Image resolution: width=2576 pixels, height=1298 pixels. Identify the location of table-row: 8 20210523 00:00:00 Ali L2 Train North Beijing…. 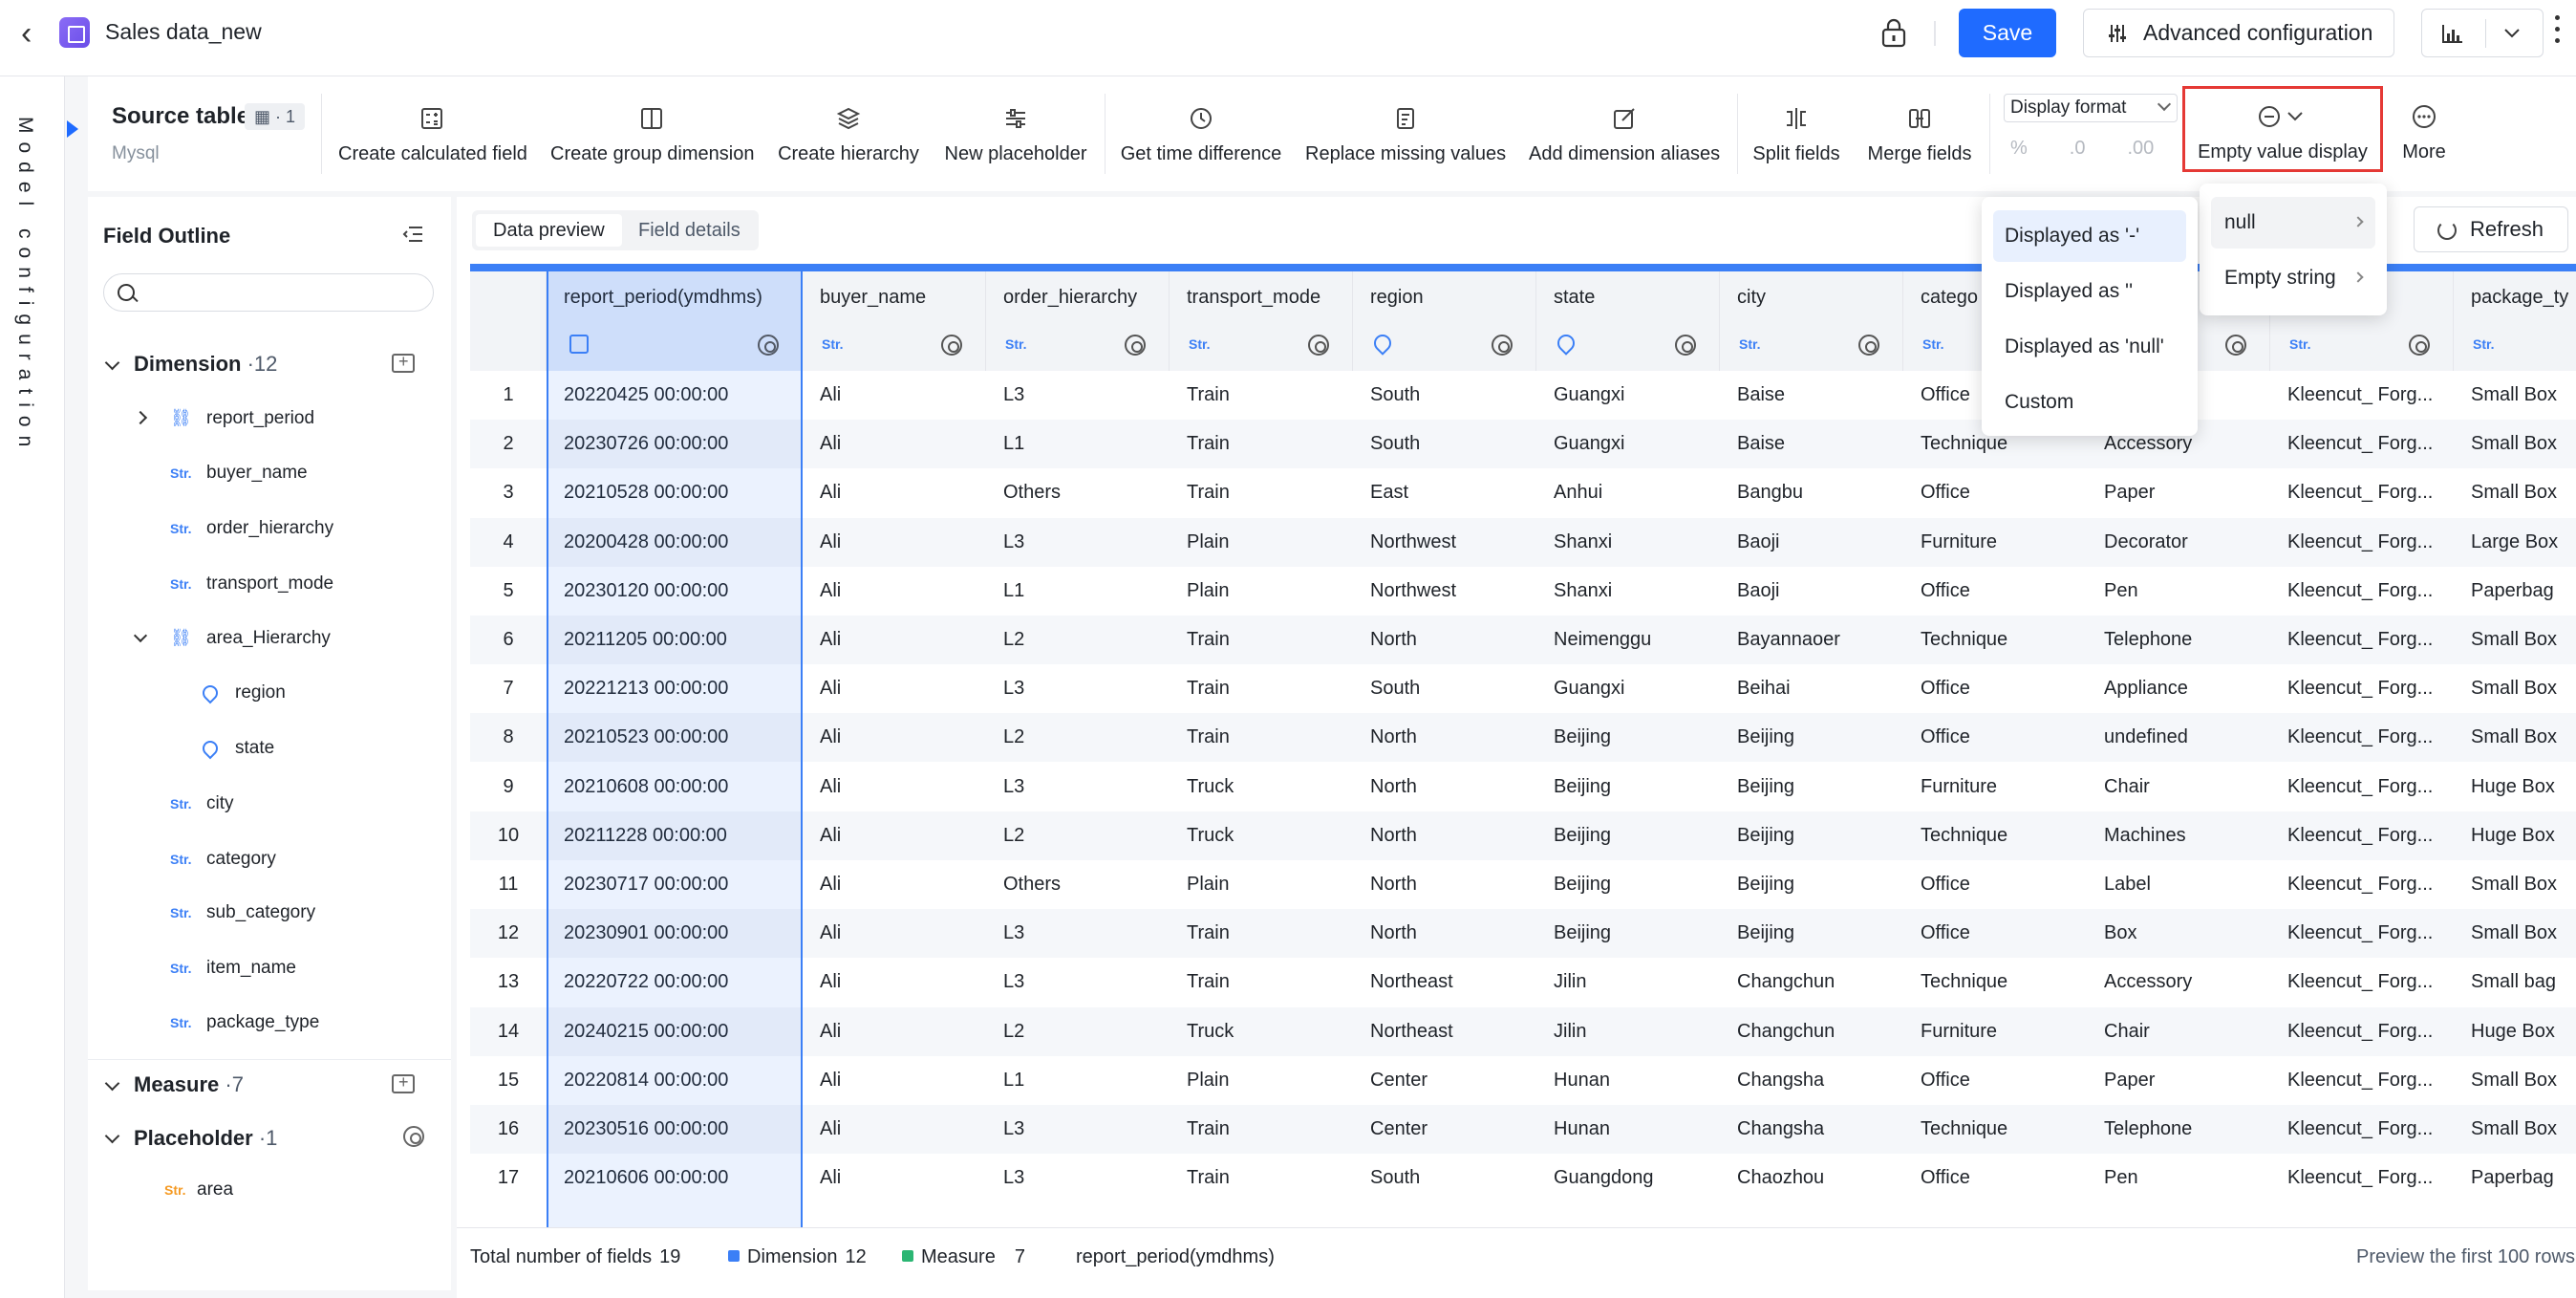
(1523, 738).